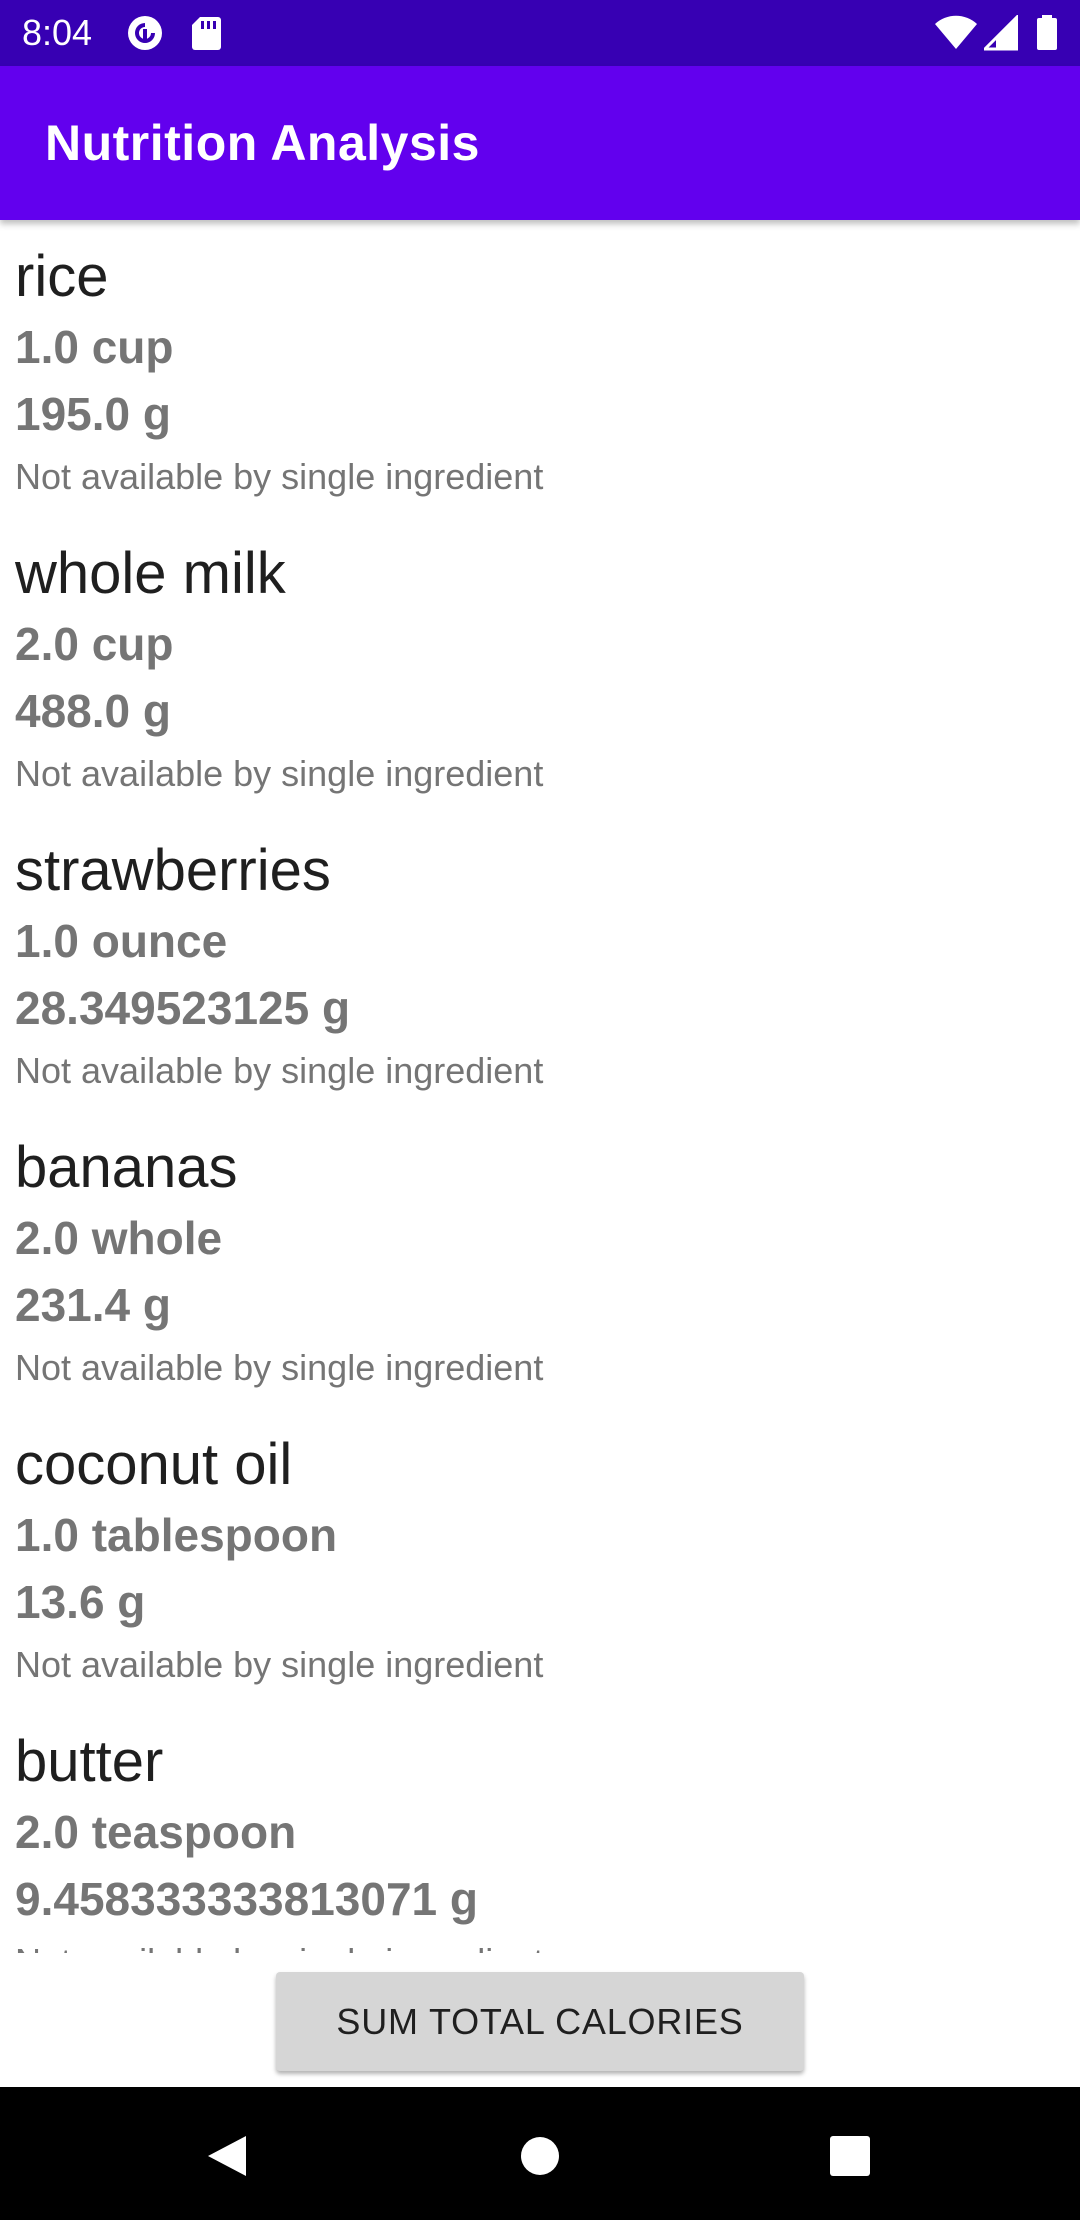 The width and height of the screenshot is (1080, 2220). I want to click on ingredient-quantity: 2.0 cup, so click(94, 644).